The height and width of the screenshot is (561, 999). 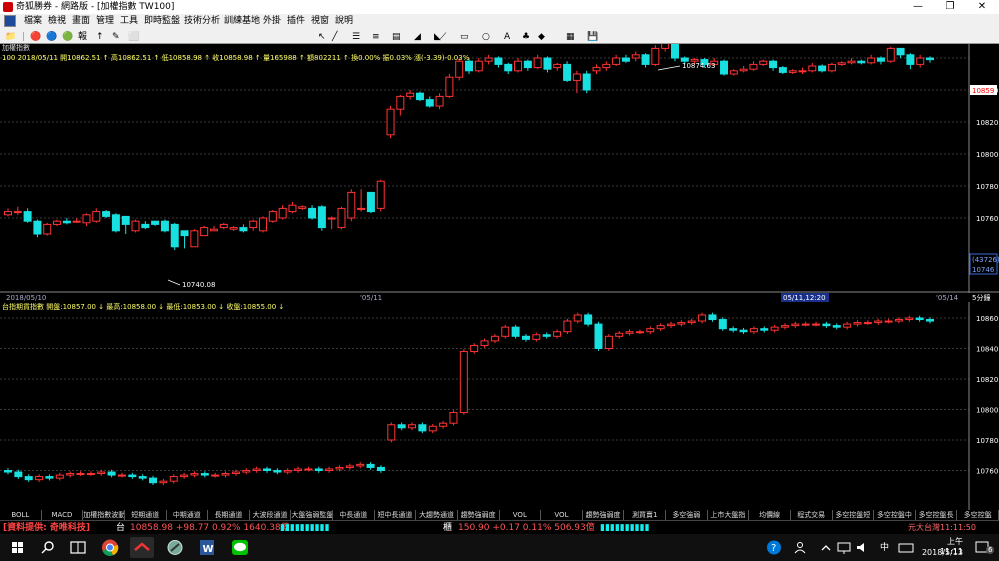 I want to click on indicator-tab: BOLL, so click(x=21, y=515).